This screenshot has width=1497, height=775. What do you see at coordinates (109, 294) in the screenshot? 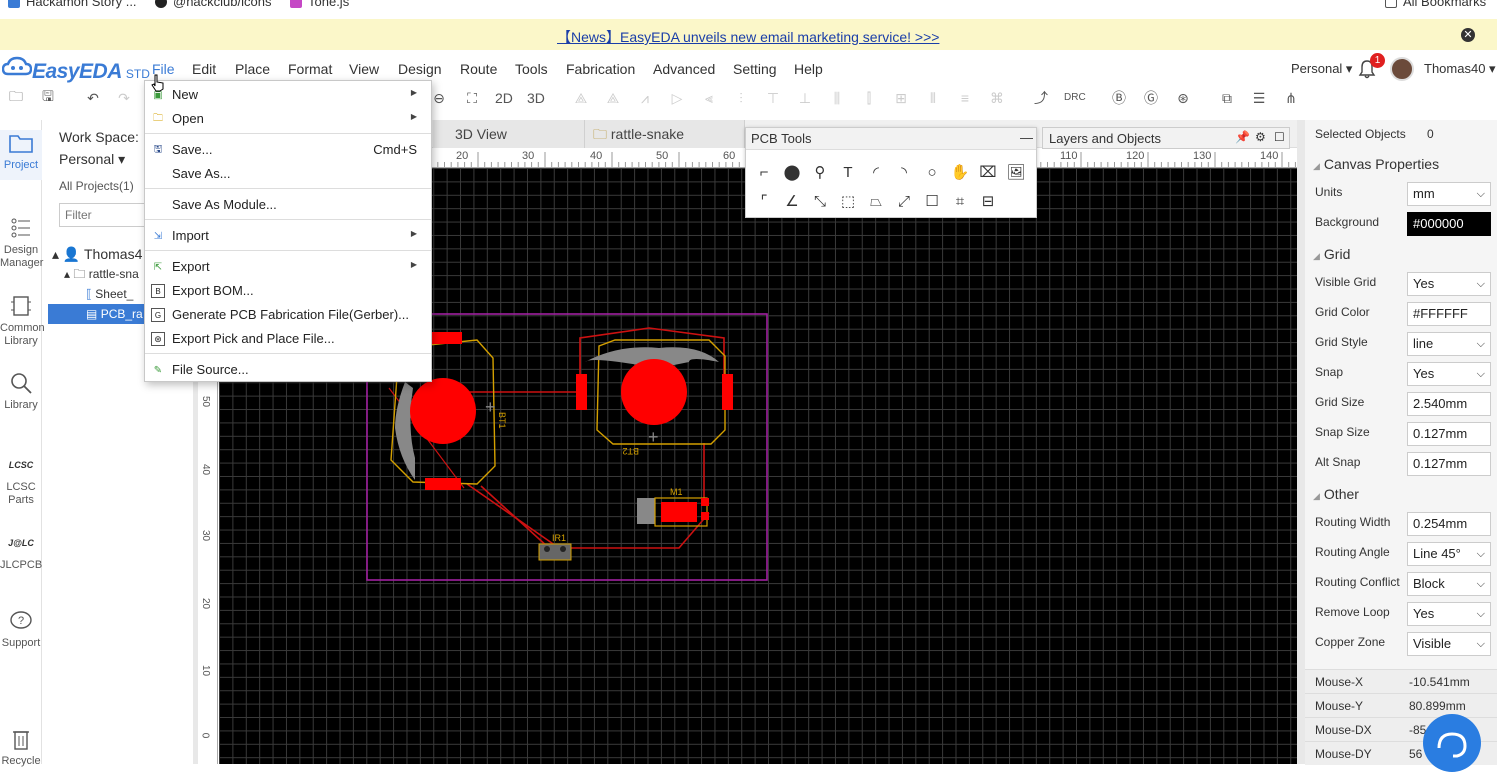
I see `tree-schematic: ⟦ Sheet_` at bounding box center [109, 294].